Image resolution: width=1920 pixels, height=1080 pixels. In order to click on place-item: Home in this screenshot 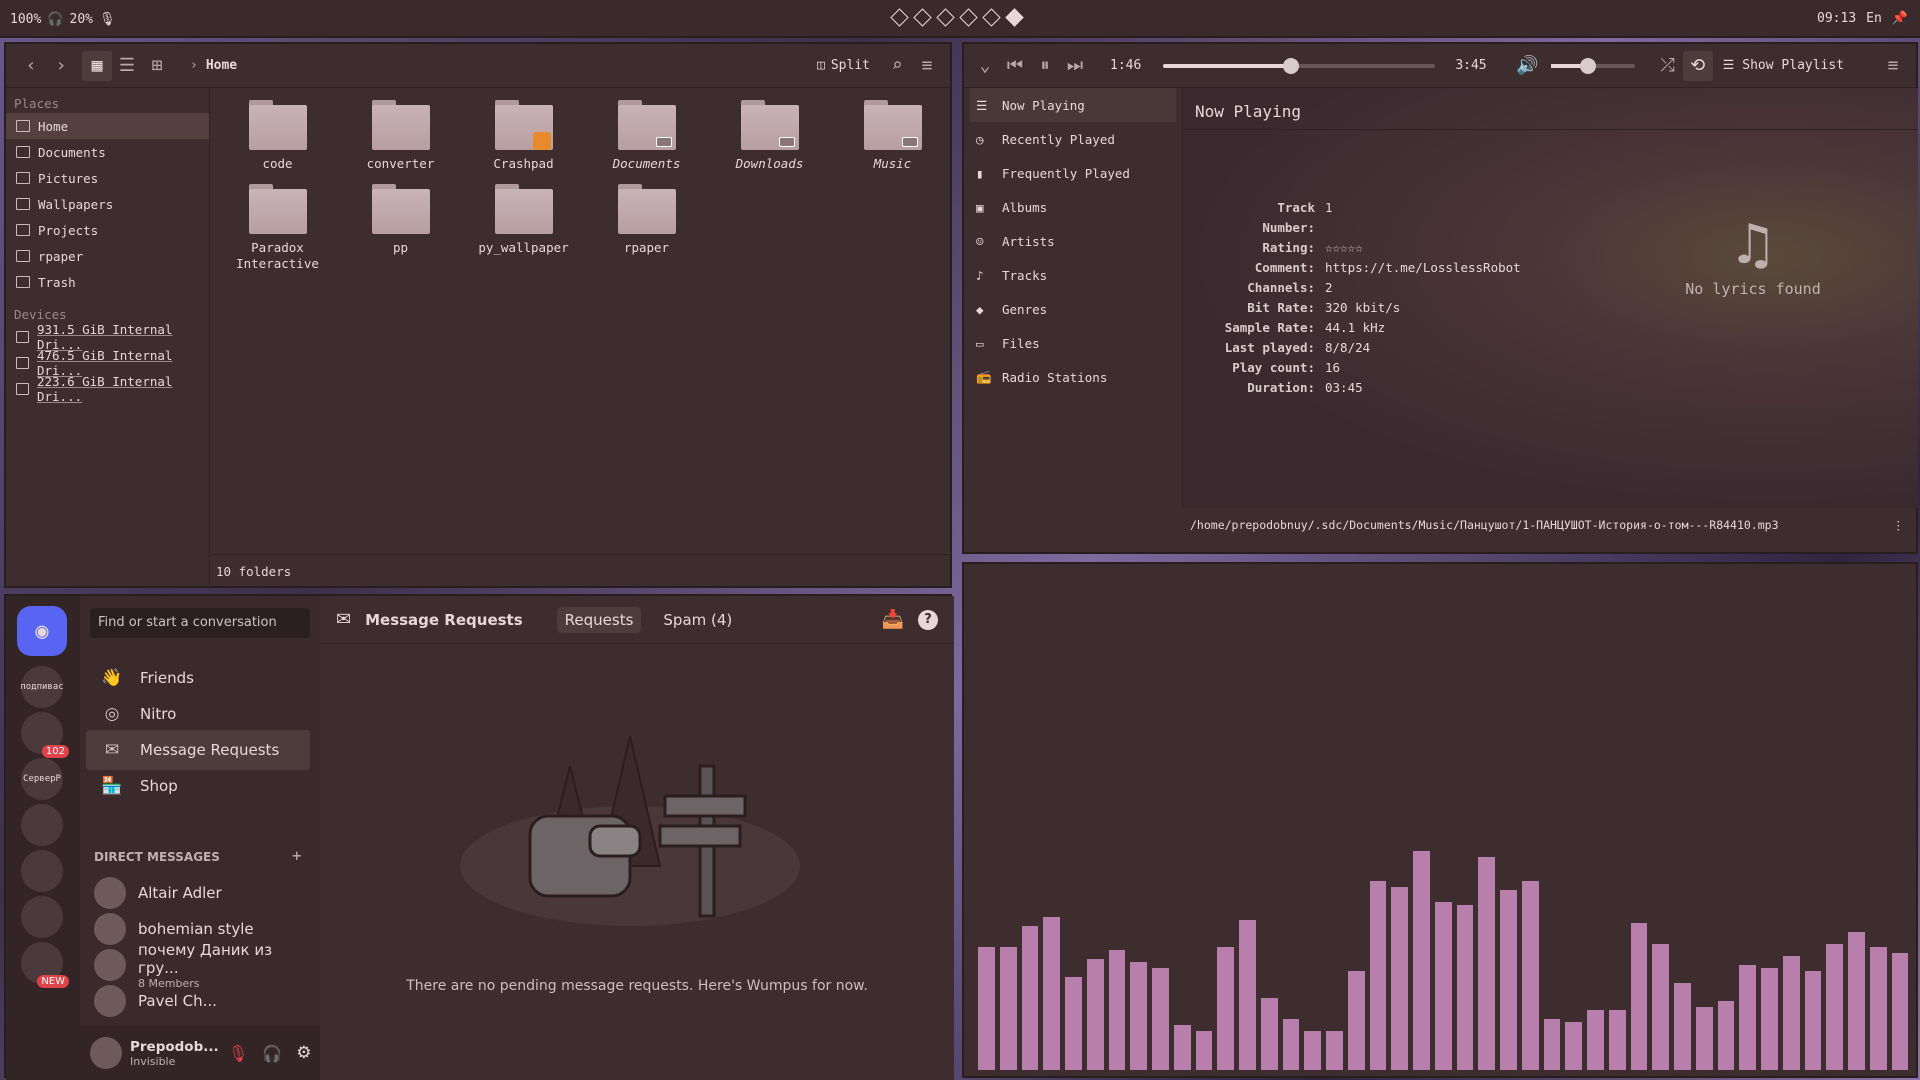, I will do `click(107, 126)`.